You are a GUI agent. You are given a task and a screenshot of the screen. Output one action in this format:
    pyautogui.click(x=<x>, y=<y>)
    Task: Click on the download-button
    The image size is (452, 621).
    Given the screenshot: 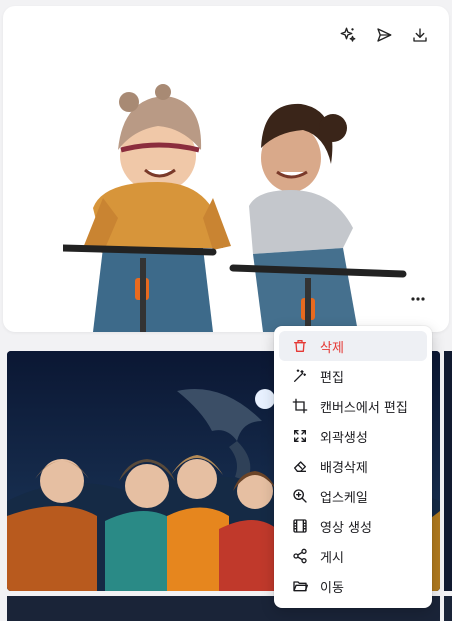 What is the action you would take?
    pyautogui.click(x=420, y=35)
    